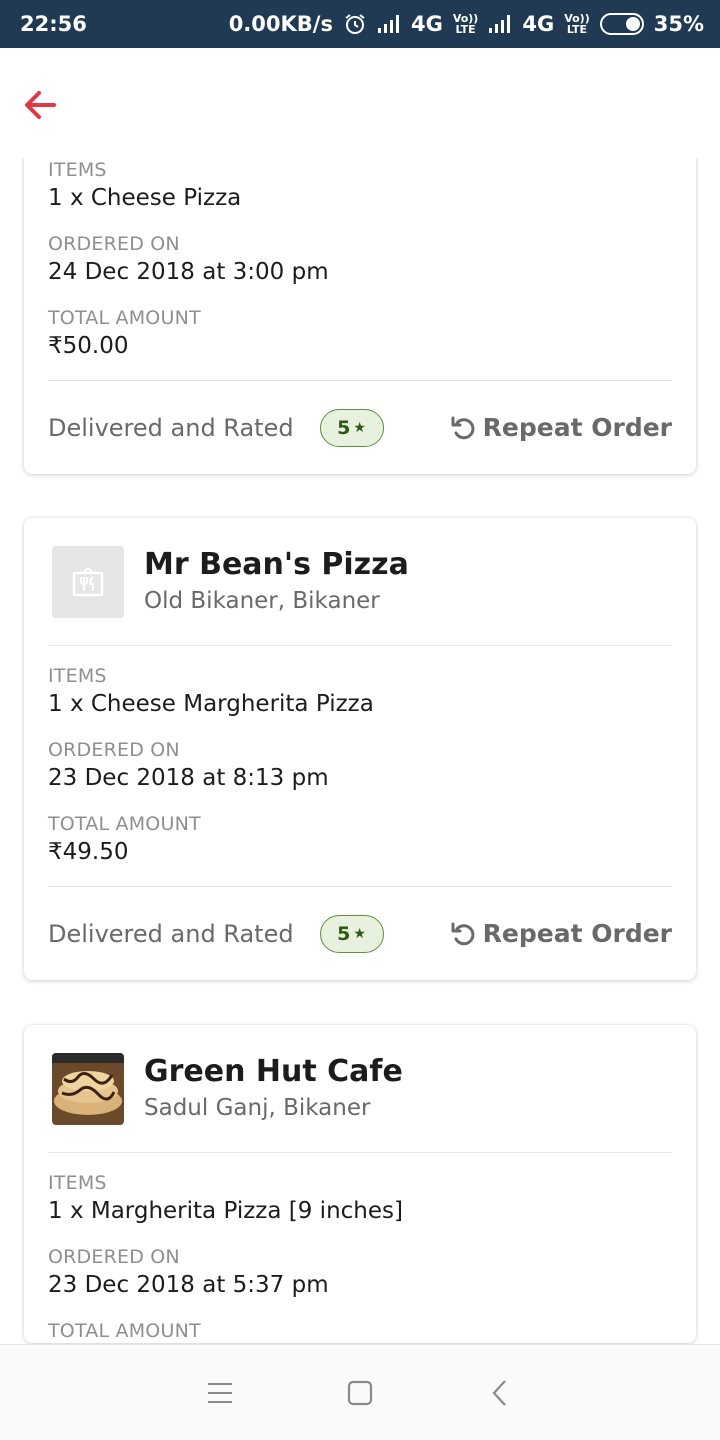 The image size is (720, 1440). Describe the element at coordinates (188, 1285) in the screenshot. I see `ordered-on-value: 23 Dec 2018 at 5:37 pm` at that location.